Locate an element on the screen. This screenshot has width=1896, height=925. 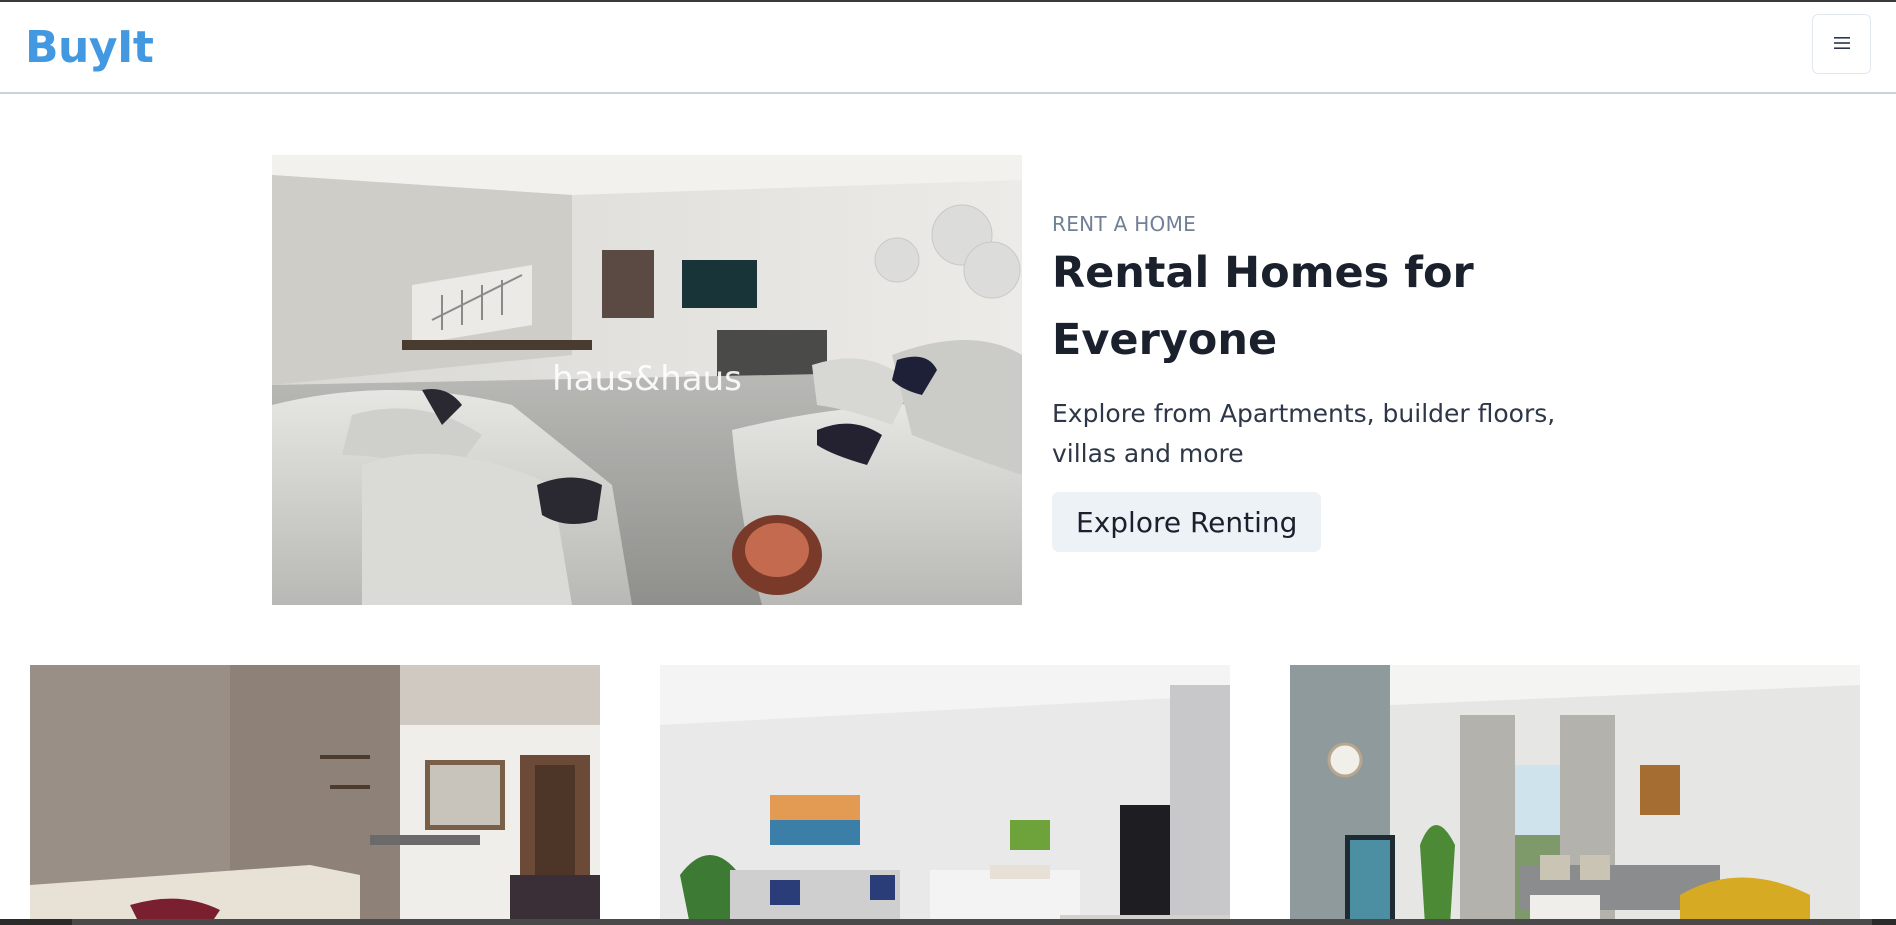
hamburger-menu-icon is located at coordinates (1842, 44).